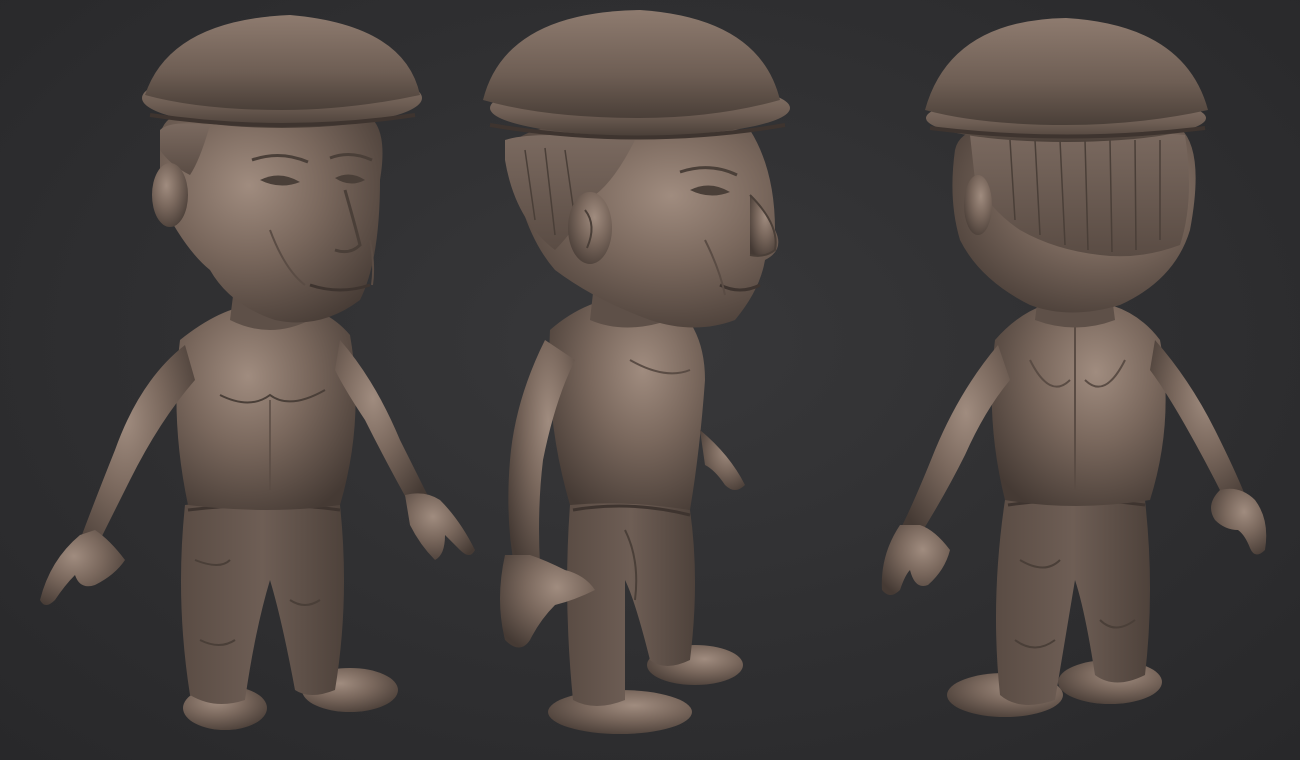 The width and height of the screenshot is (1300, 760). What do you see at coordinates (262, 602) in the screenshot?
I see `pants` at bounding box center [262, 602].